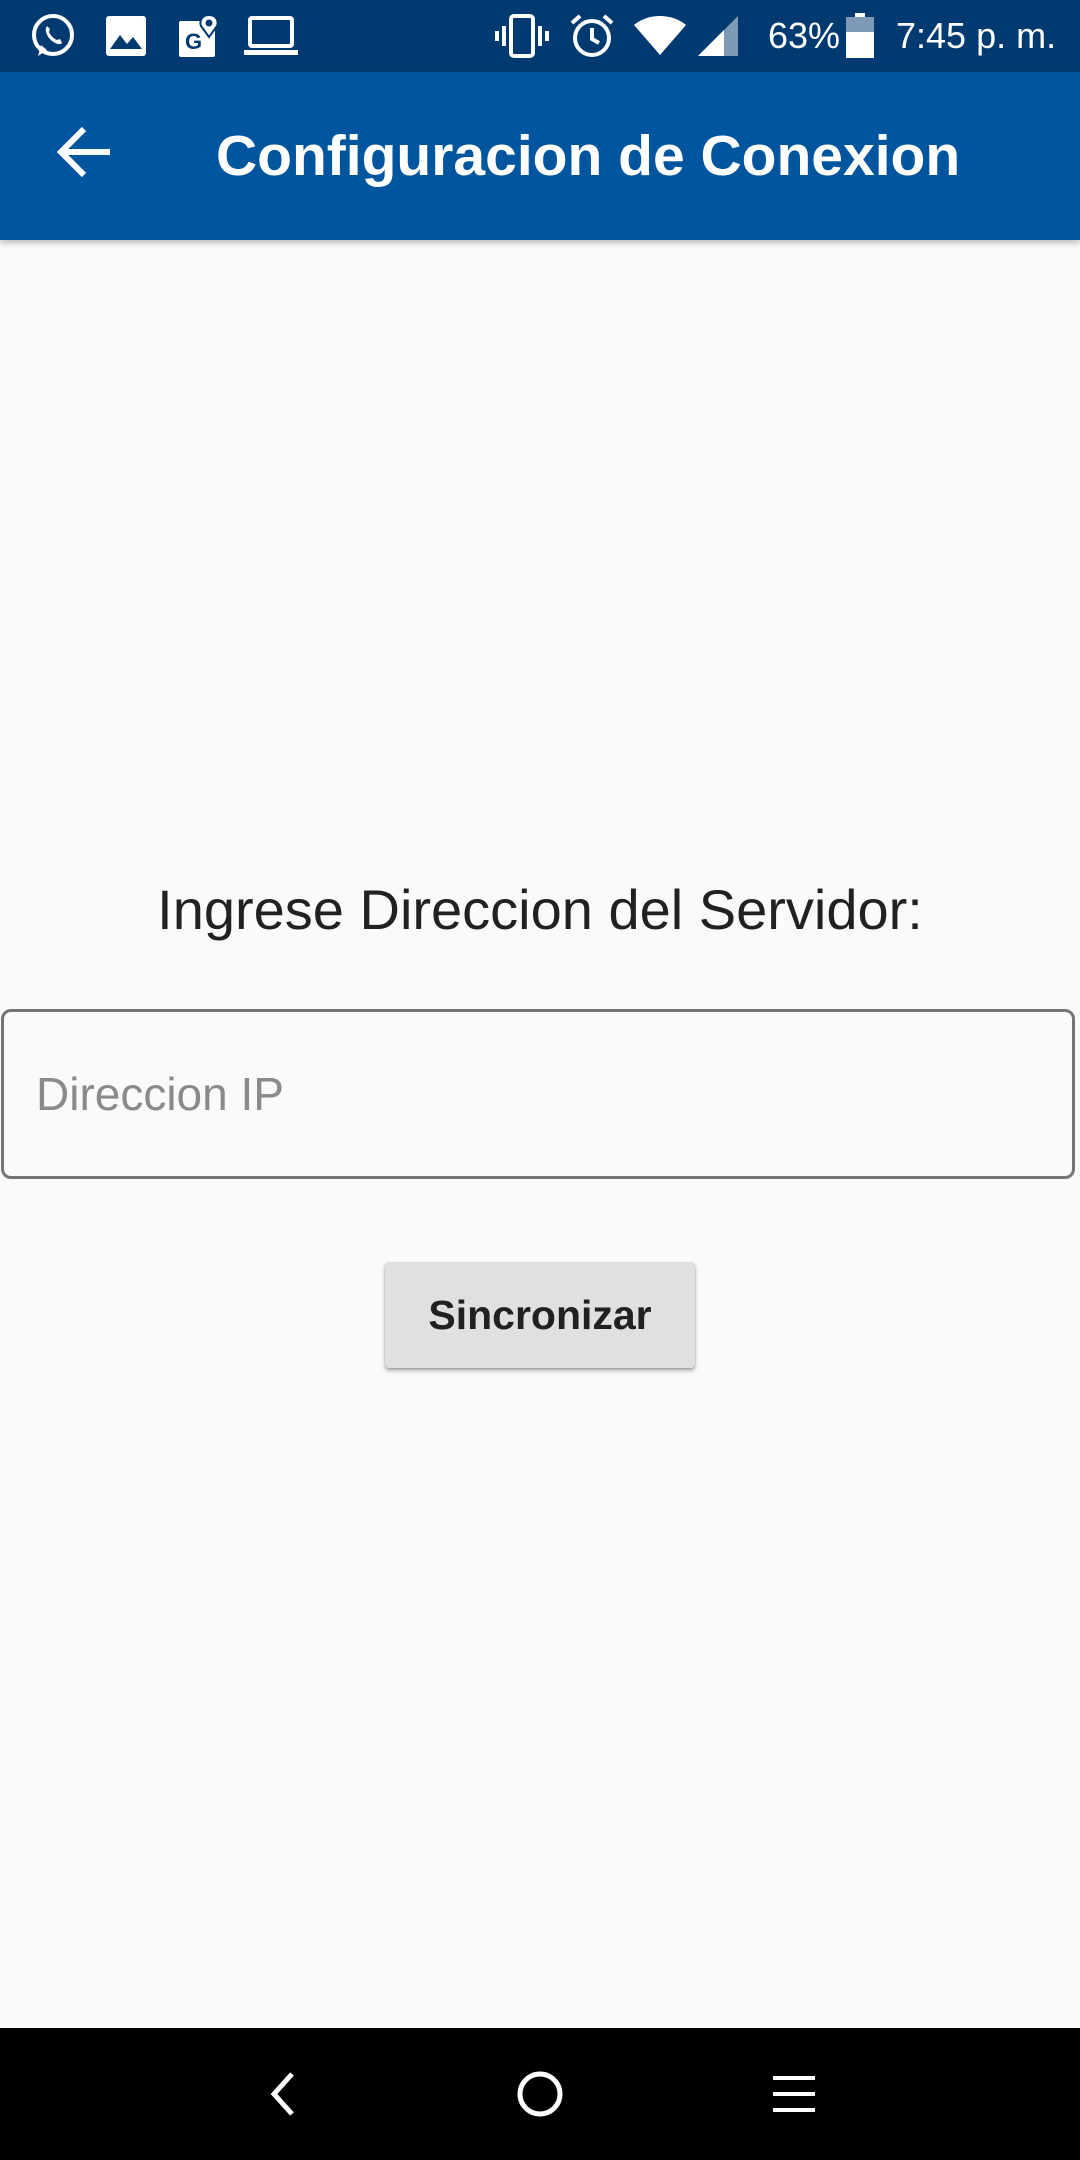 This screenshot has height=2160, width=1080. Describe the element at coordinates (860, 36) in the screenshot. I see `battery-icon` at that location.